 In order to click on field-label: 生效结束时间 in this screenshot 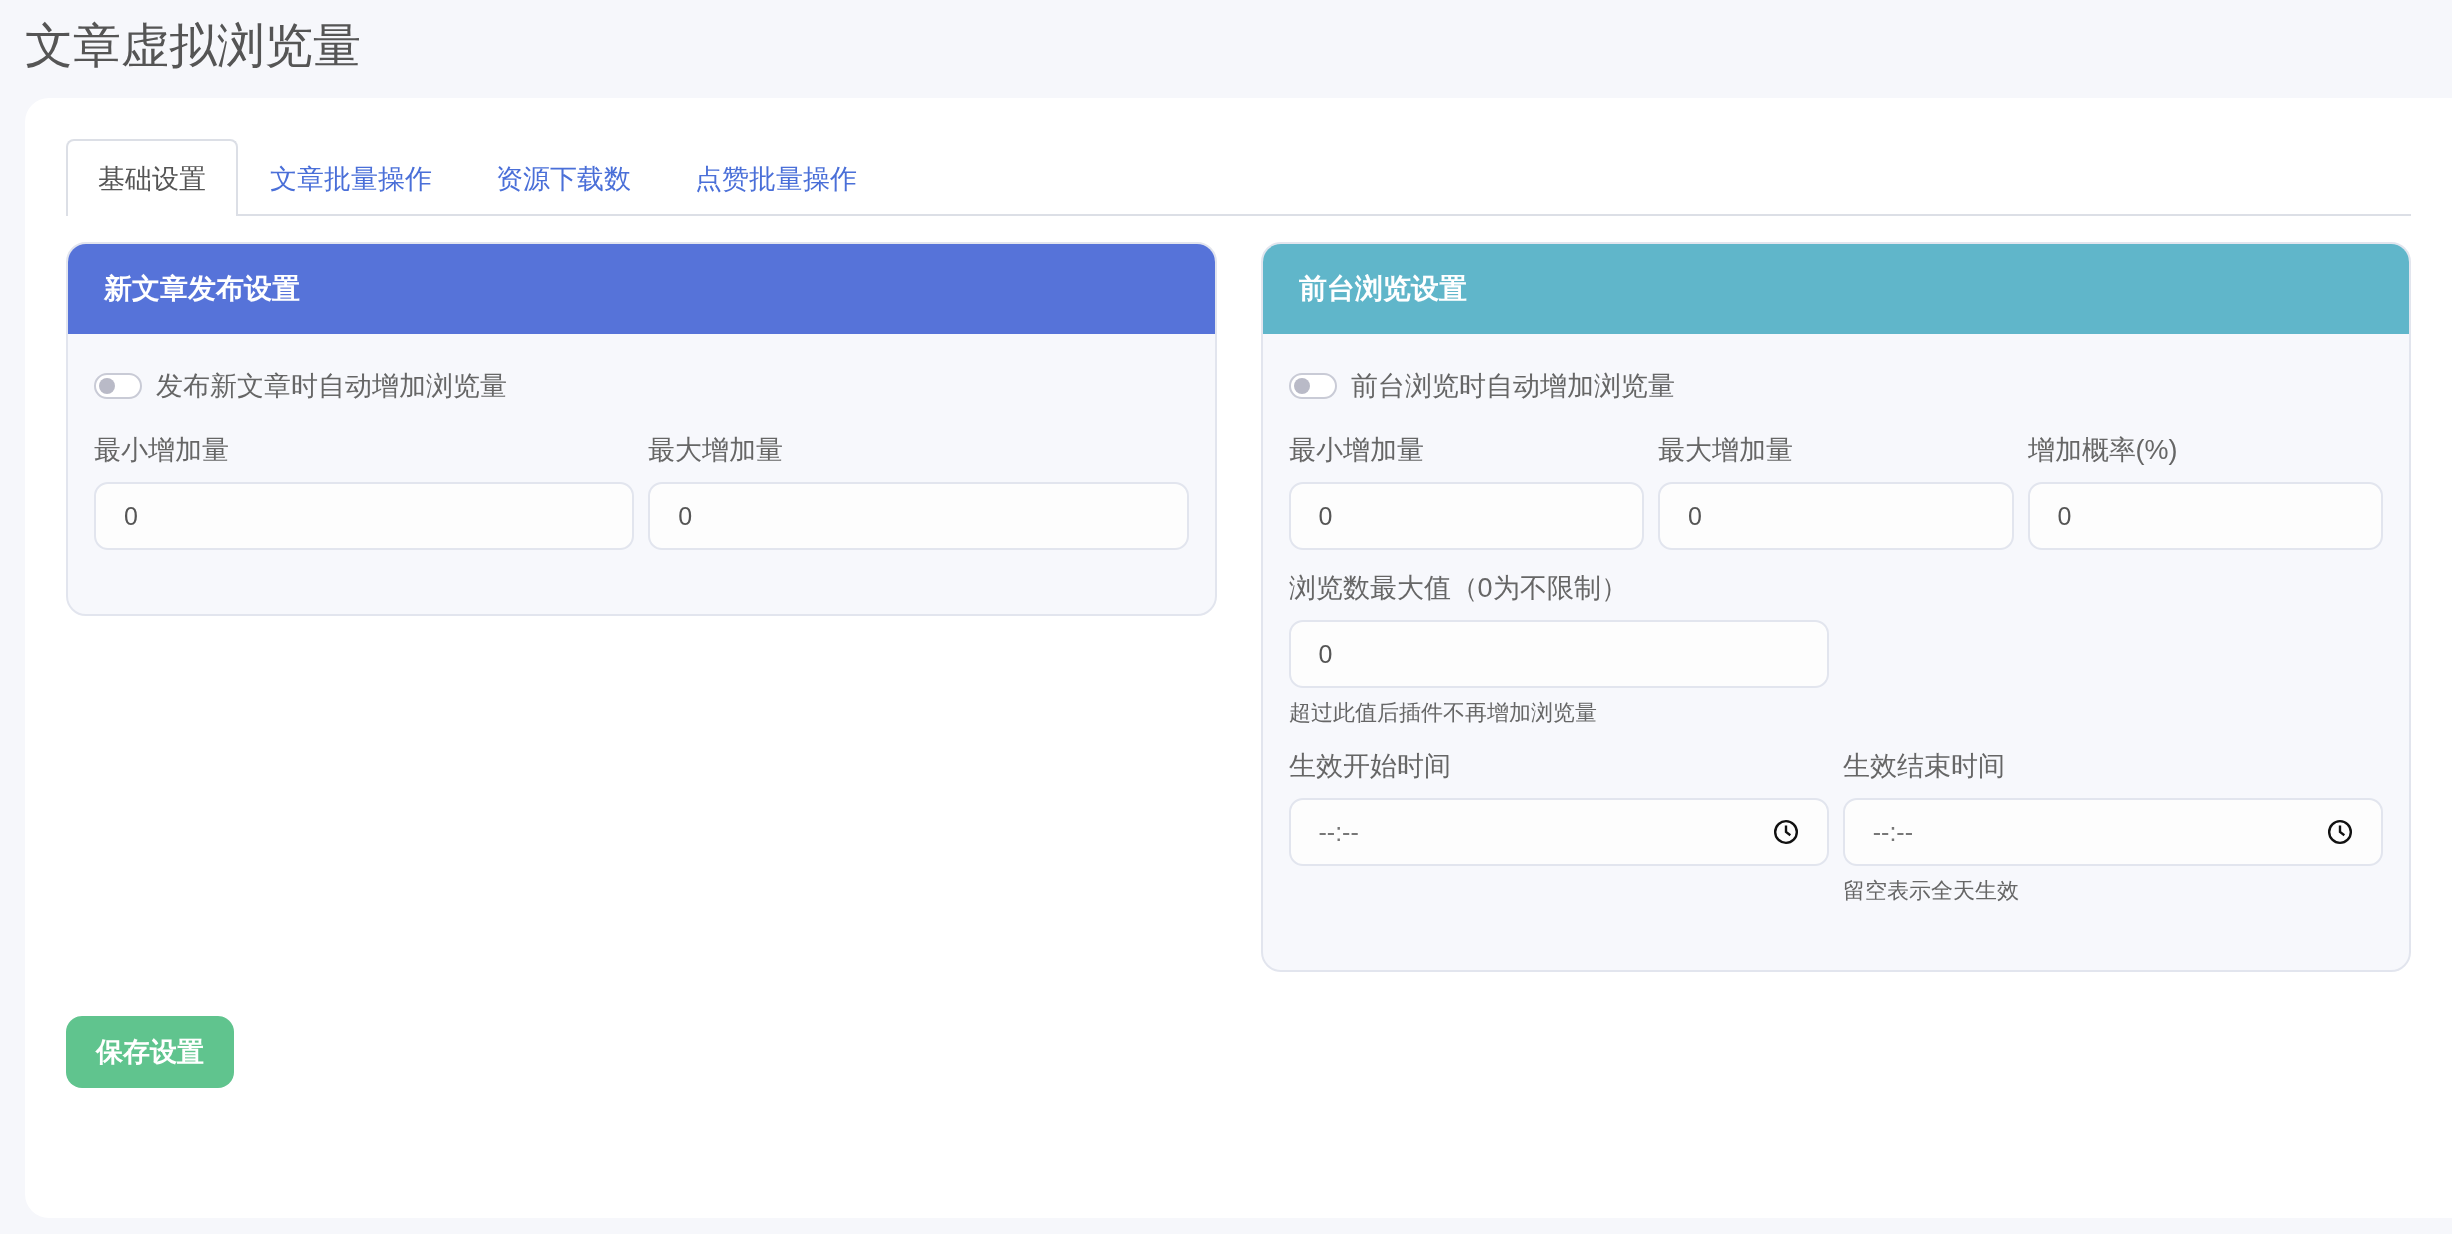, I will do `click(1924, 766)`.